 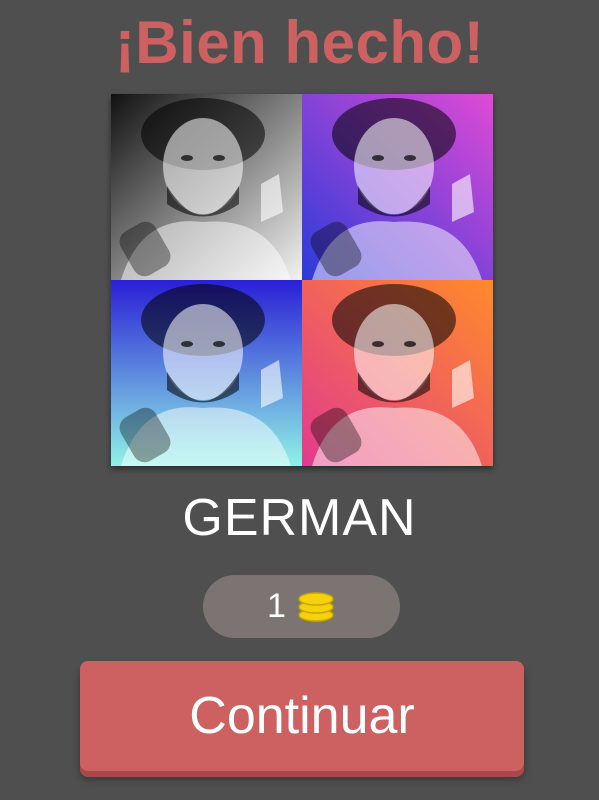 I want to click on coin-reward-badge: 1, so click(x=301, y=606).